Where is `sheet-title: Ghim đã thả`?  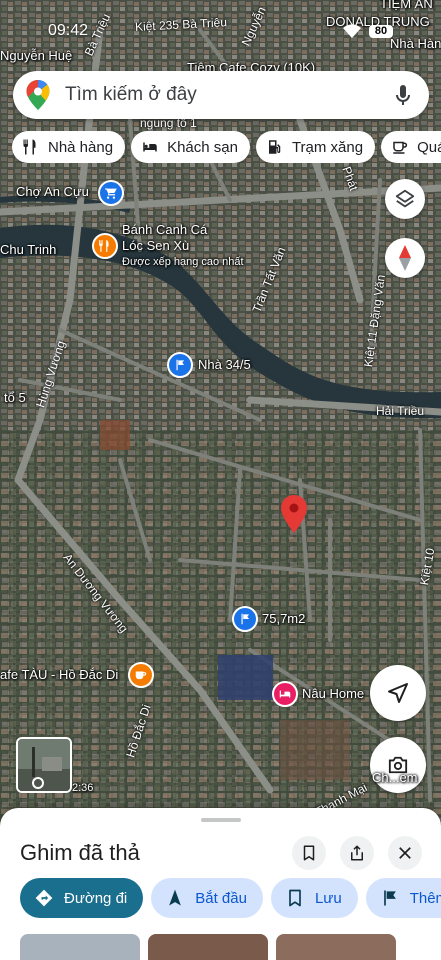
sheet-title: Ghim đã thả is located at coordinates (80, 852).